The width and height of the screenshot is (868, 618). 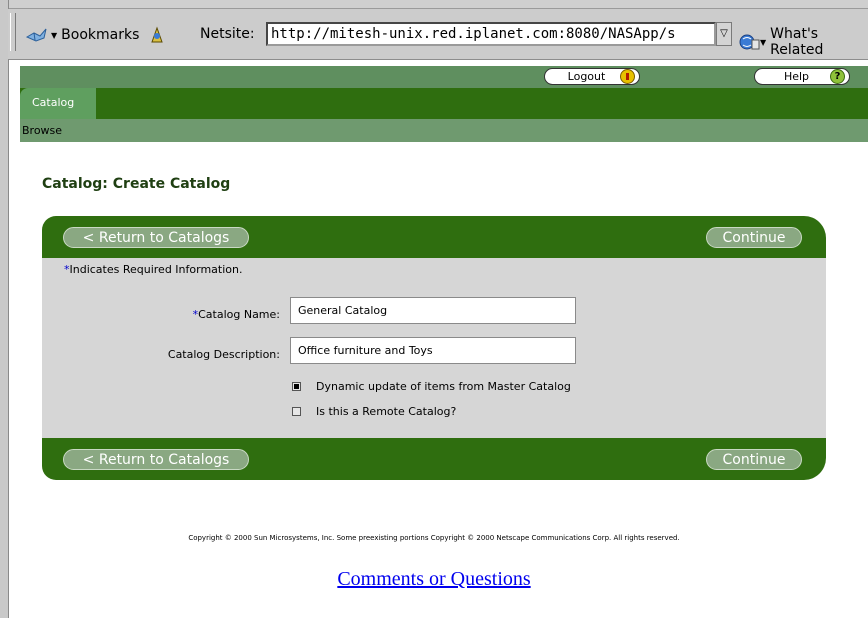 I want to click on sub-nav-browse: Browse, so click(x=42, y=130).